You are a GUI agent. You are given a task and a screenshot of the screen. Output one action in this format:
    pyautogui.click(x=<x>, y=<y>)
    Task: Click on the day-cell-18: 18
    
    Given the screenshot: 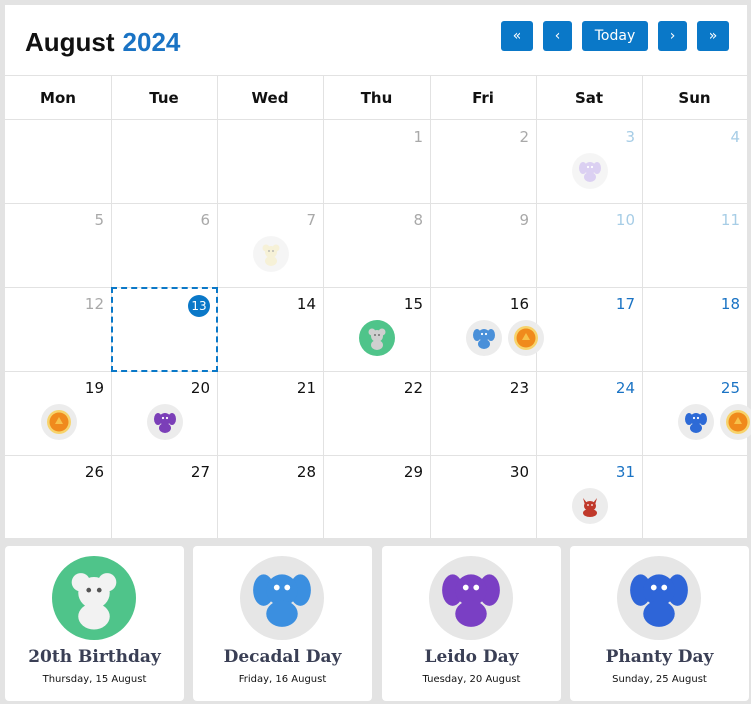 What is the action you would take?
    pyautogui.click(x=695, y=329)
    